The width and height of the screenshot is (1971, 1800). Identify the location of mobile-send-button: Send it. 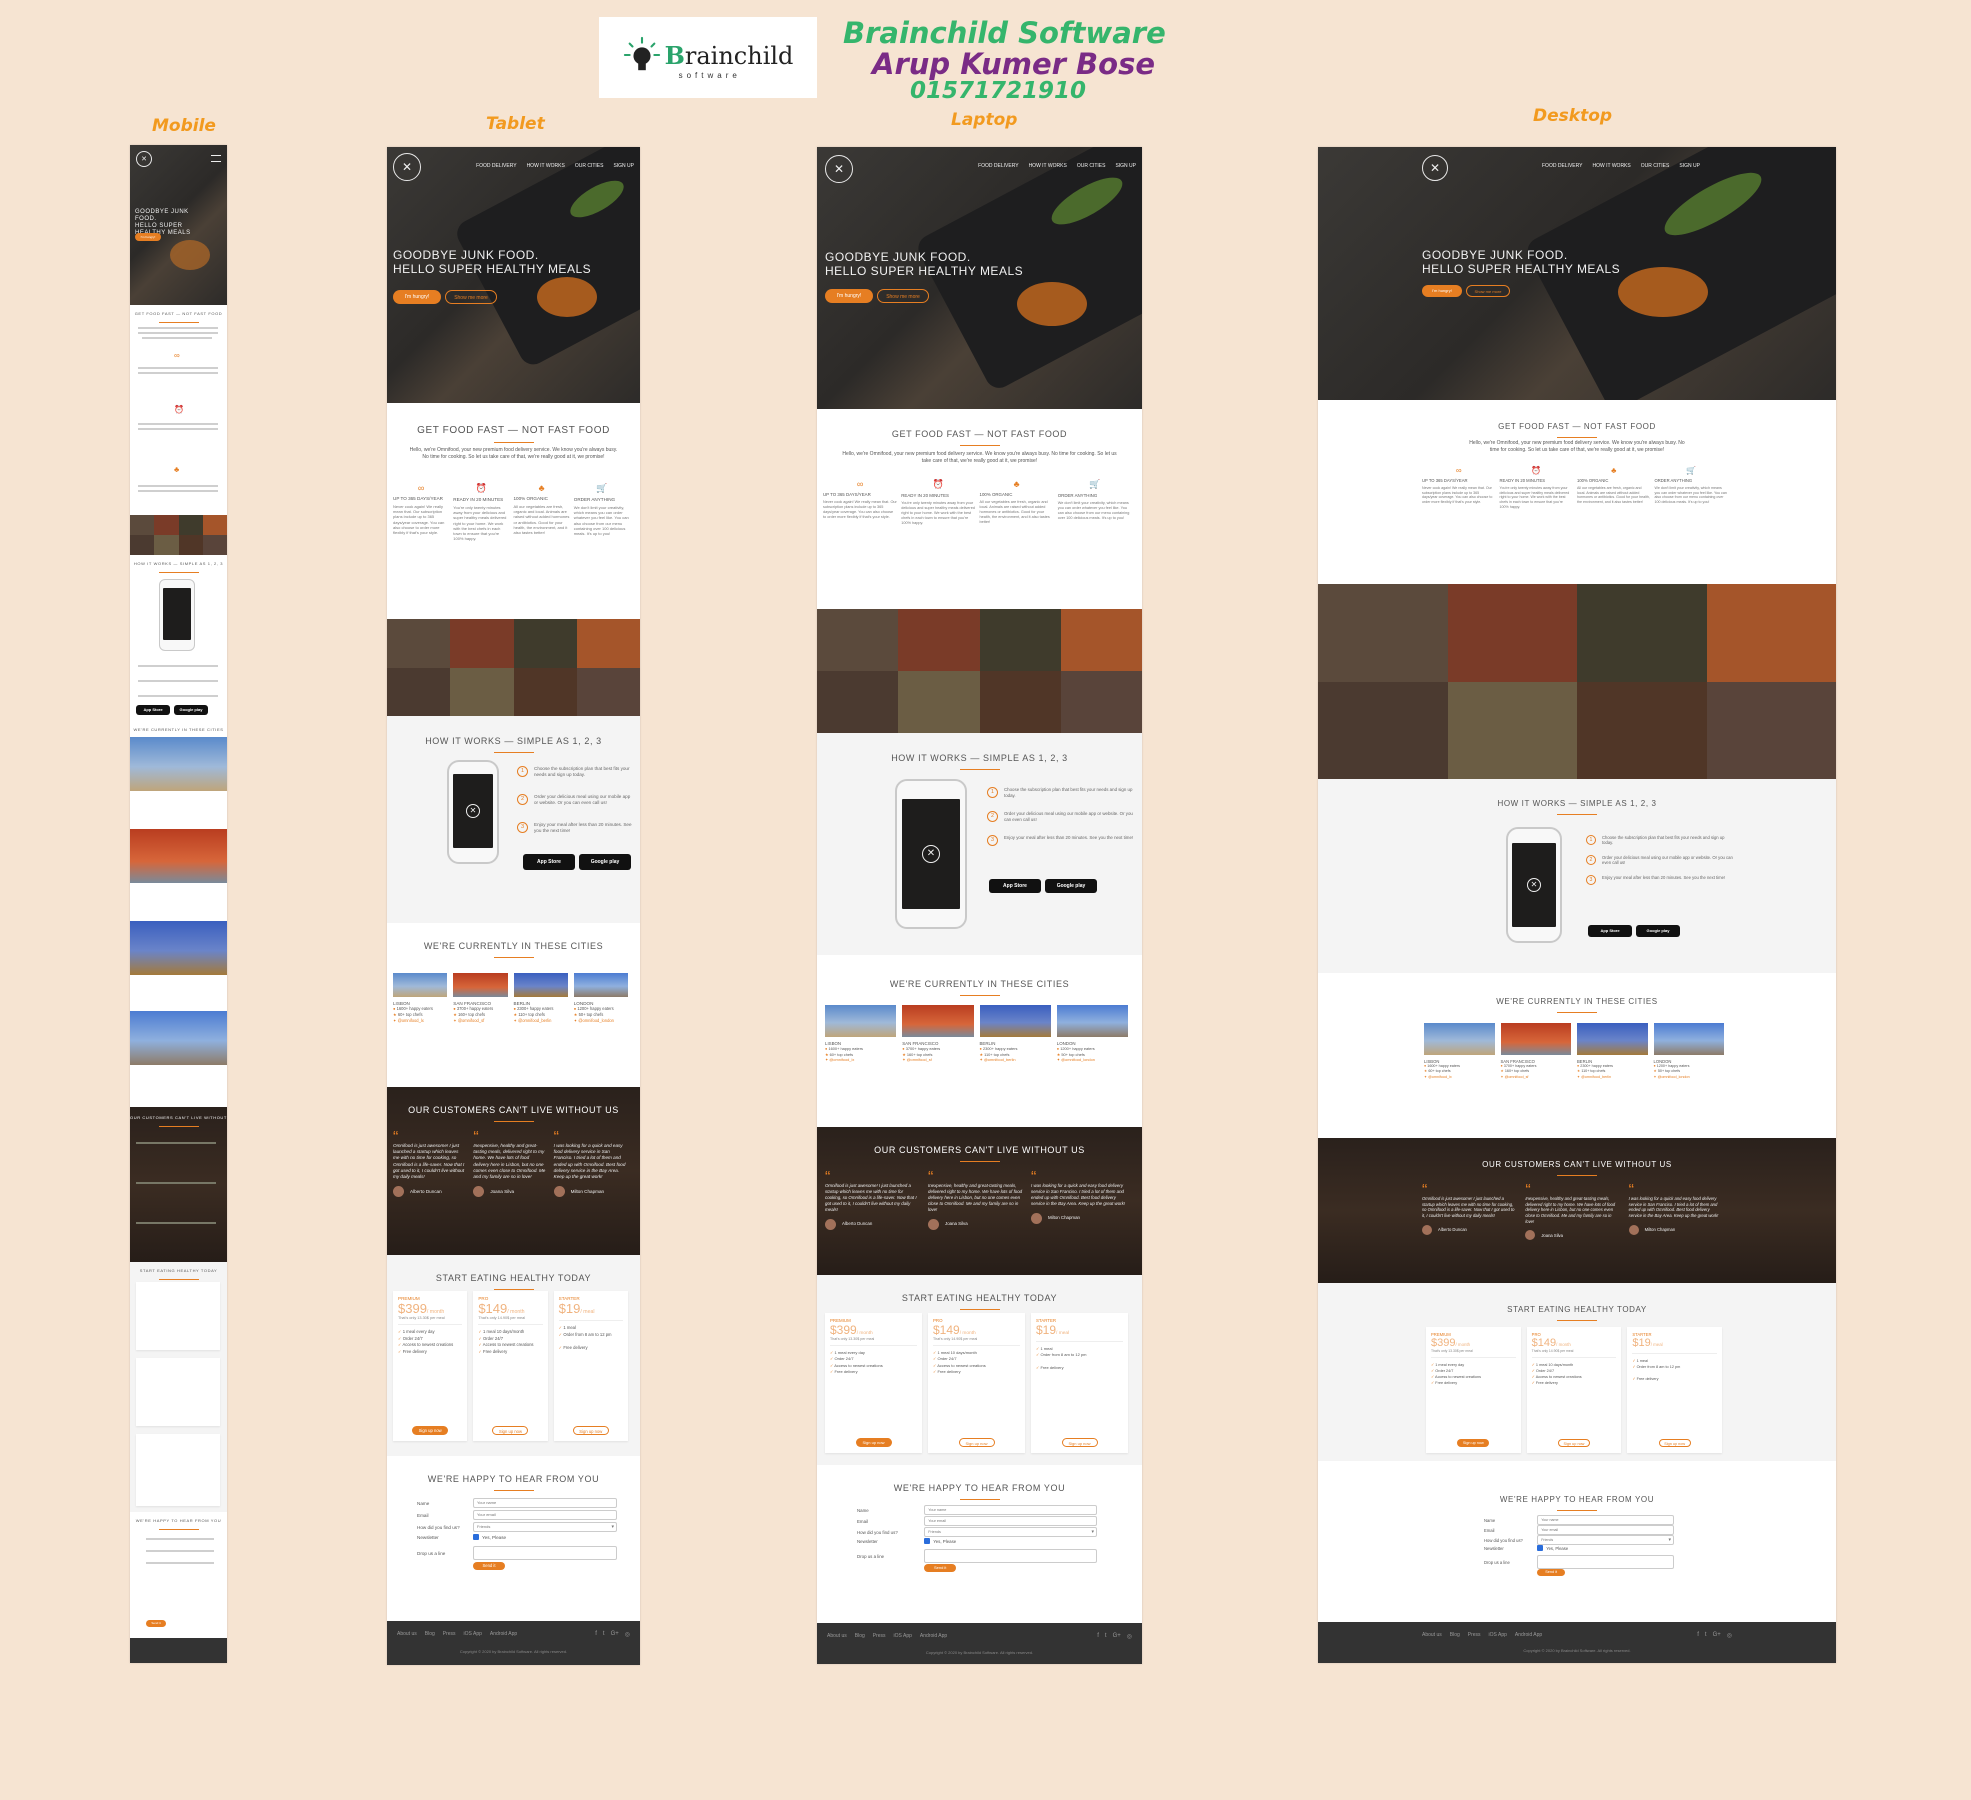
(156, 1623).